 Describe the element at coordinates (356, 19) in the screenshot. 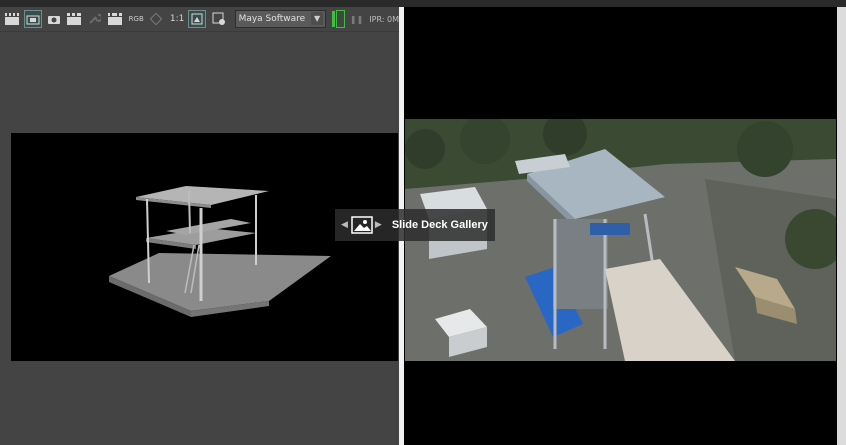

I see `pause-icon: ❚❚` at that location.